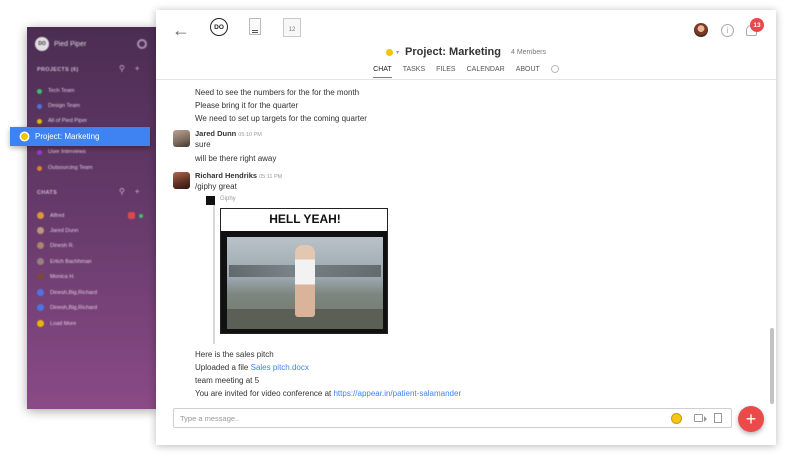 This screenshot has width=800, height=460. I want to click on message-time: 05:10 PM, so click(250, 135).